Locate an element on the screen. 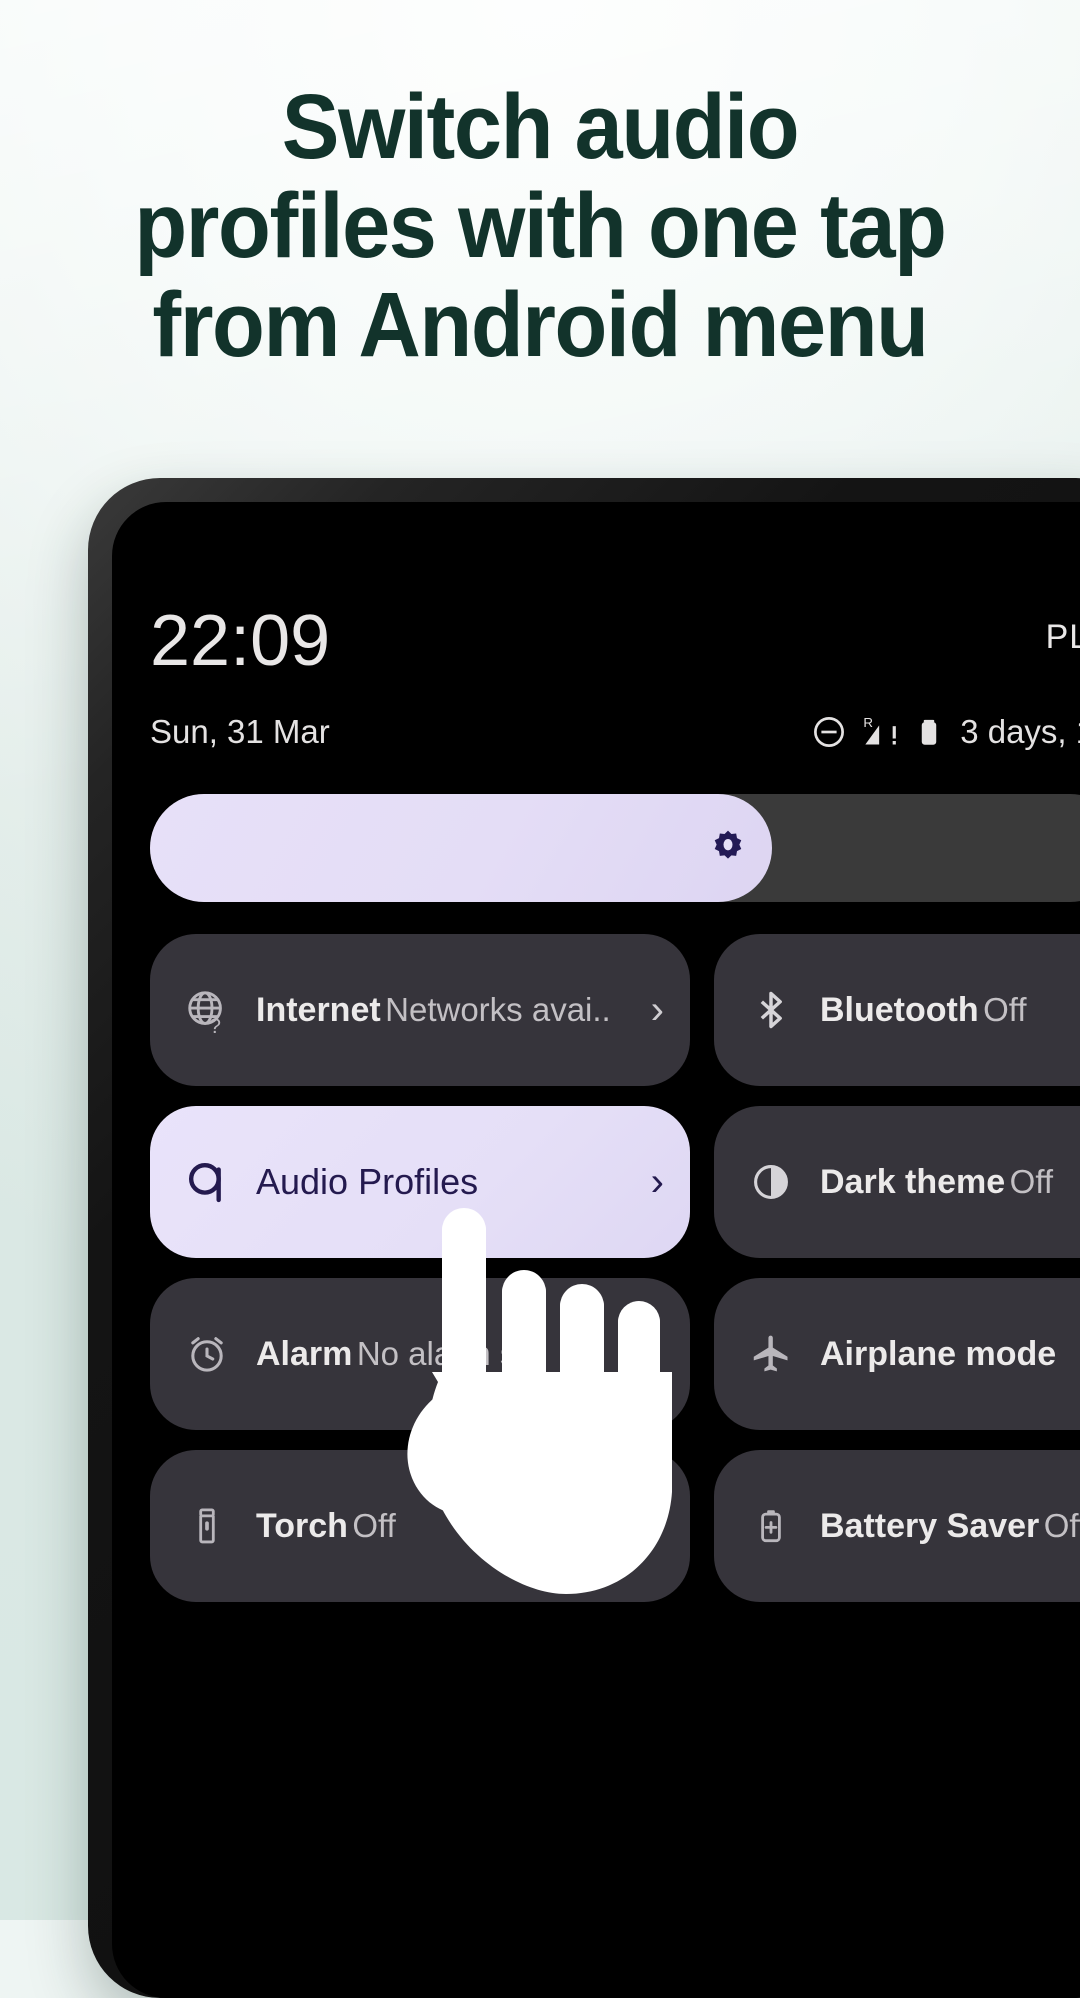 Image resolution: width=1080 pixels, height=1998 pixels. tile-airplane-mode: Airplane mode is located at coordinates (897, 1354).